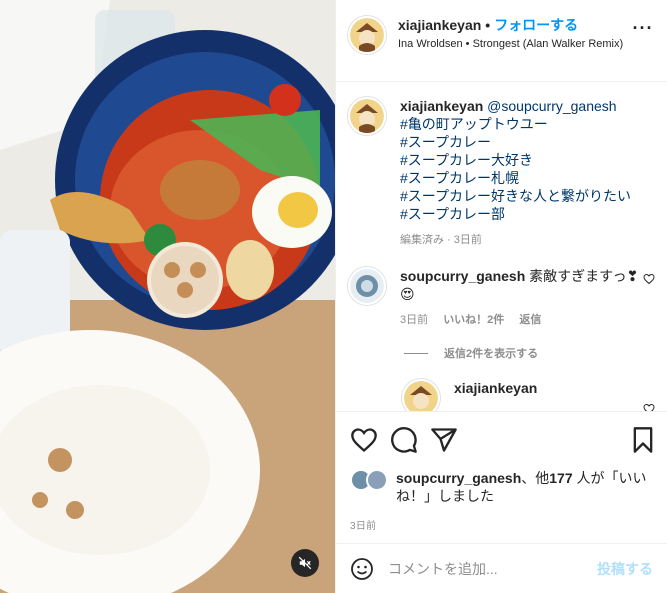 This screenshot has width=667, height=593. I want to click on caption-username: xiajiankeyan, so click(441, 106).